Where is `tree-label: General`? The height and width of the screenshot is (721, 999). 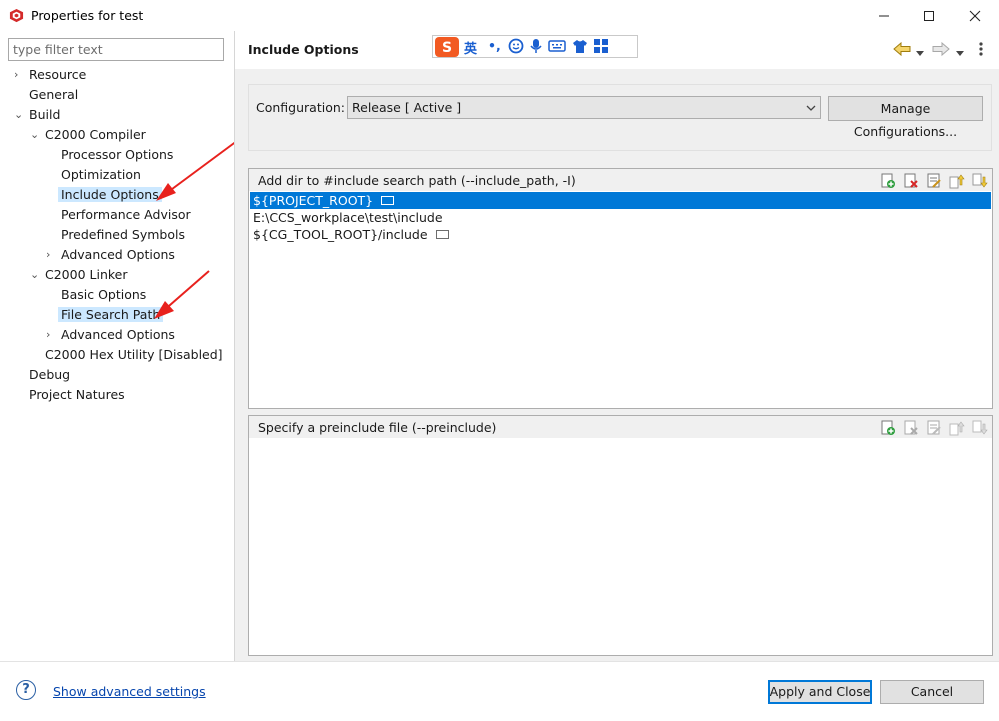 tree-label: General is located at coordinates (54, 94).